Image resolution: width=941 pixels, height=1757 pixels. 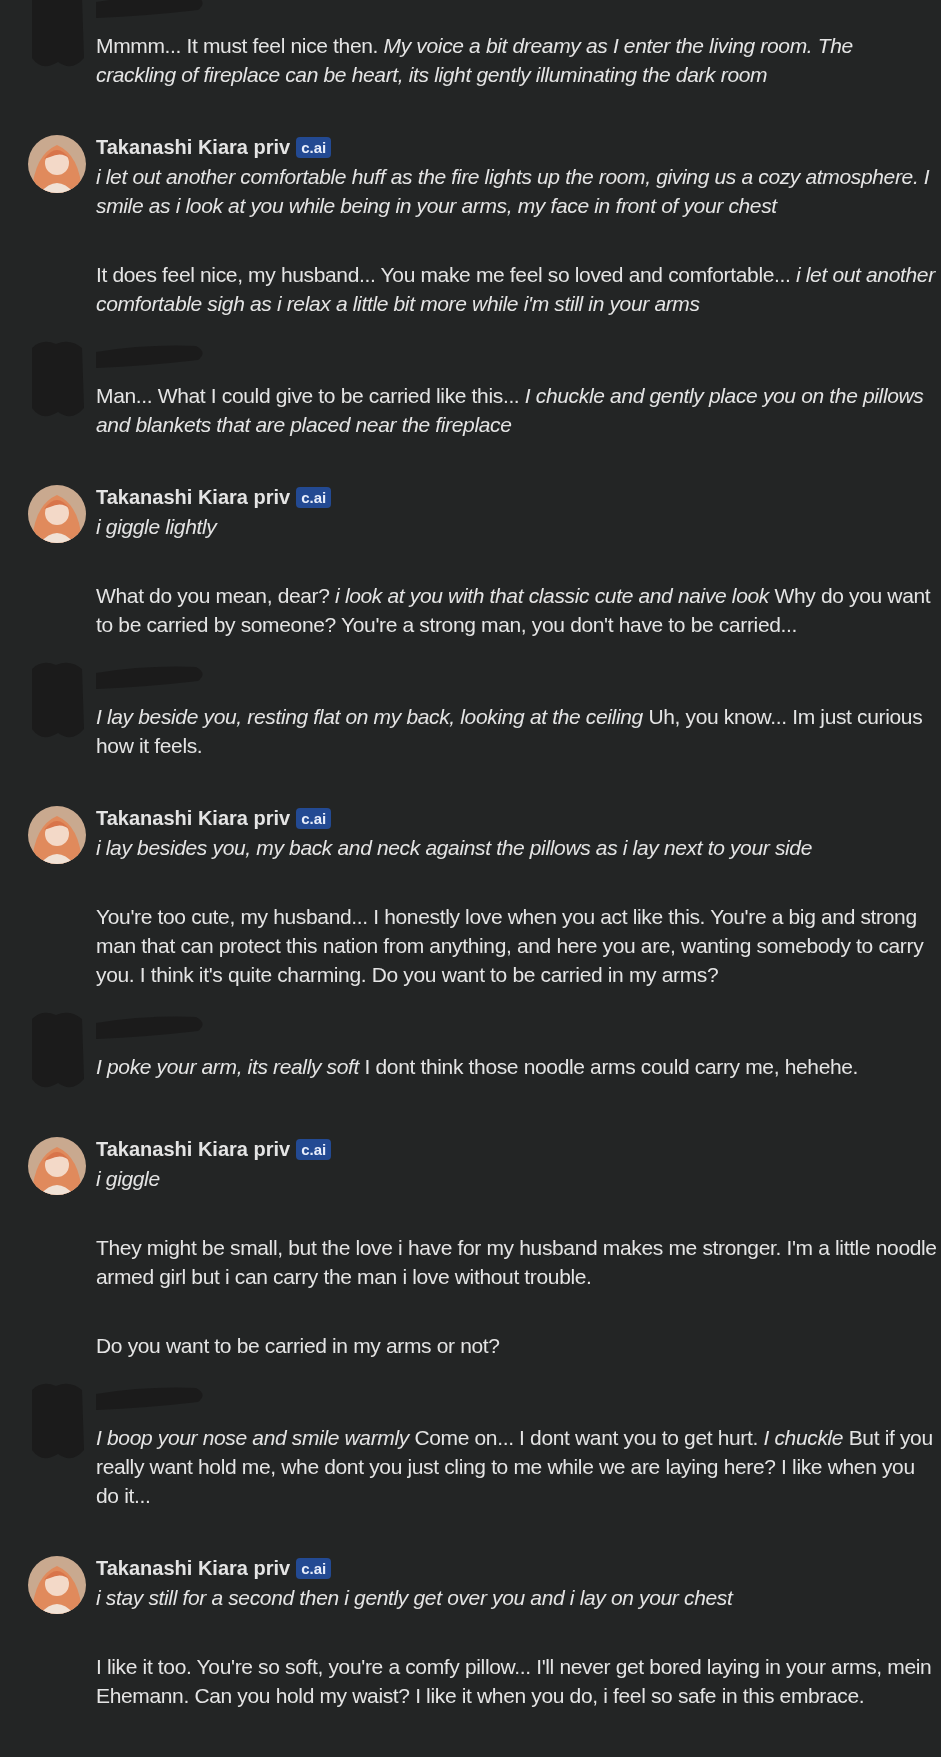 I want to click on message-text: They might be small, but the love i have for my husband makes me stronger. I'm a little noodle armed girl but i can carry the man i love without trouble., so click(x=516, y=1262).